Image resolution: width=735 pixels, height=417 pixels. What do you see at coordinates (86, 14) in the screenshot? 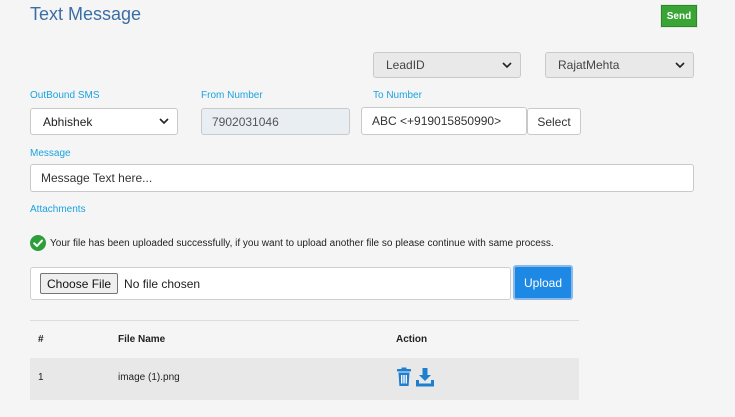
I see `page-title: Text Message` at bounding box center [86, 14].